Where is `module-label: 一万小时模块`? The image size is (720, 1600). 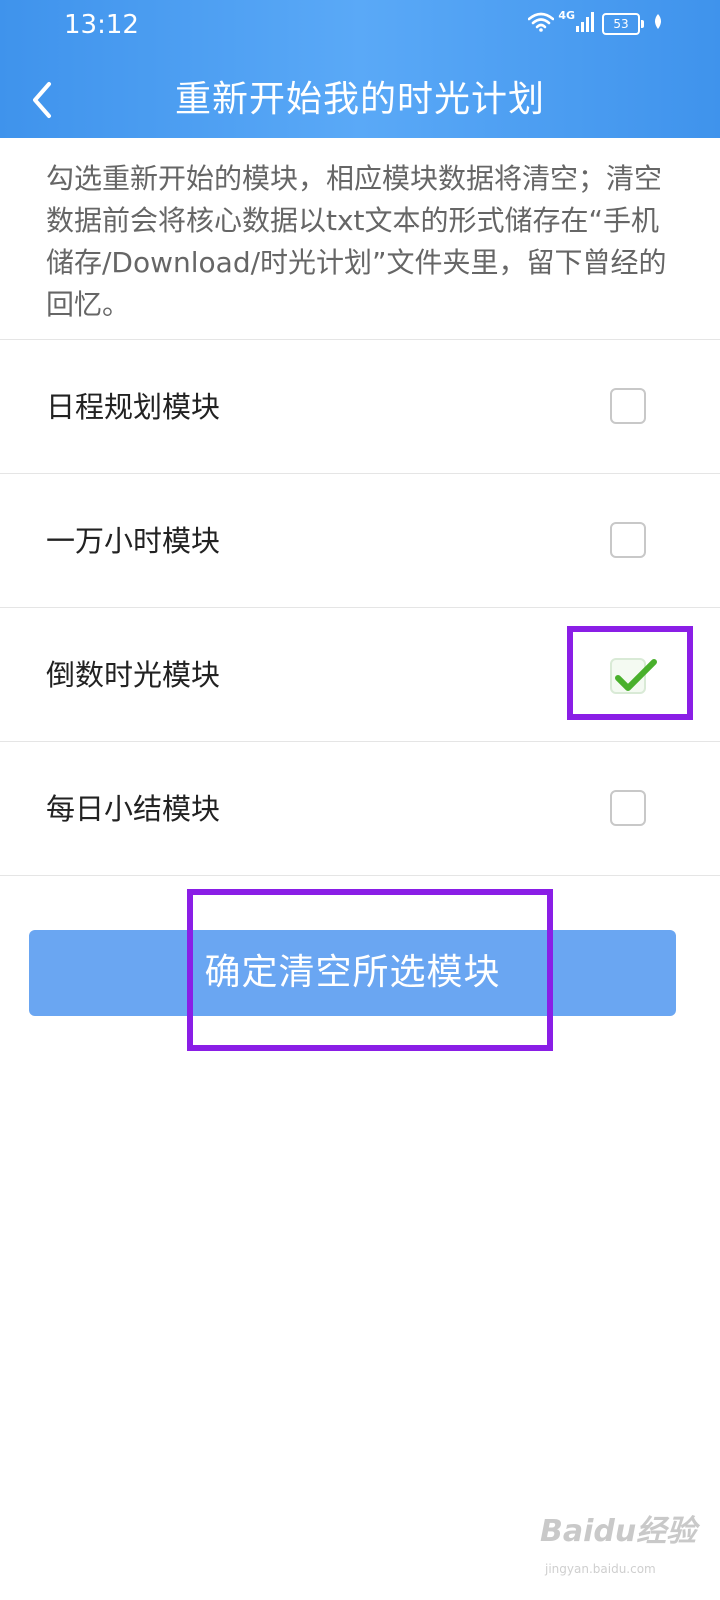 module-label: 一万小时模块 is located at coordinates (133, 541).